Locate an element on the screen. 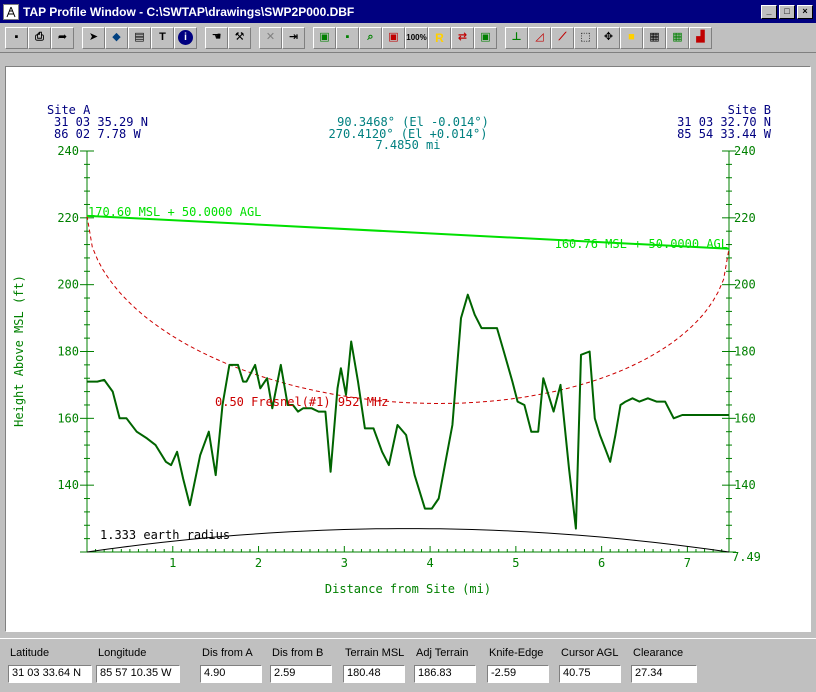  y-tick-label-right: 180 is located at coordinates (745, 352).